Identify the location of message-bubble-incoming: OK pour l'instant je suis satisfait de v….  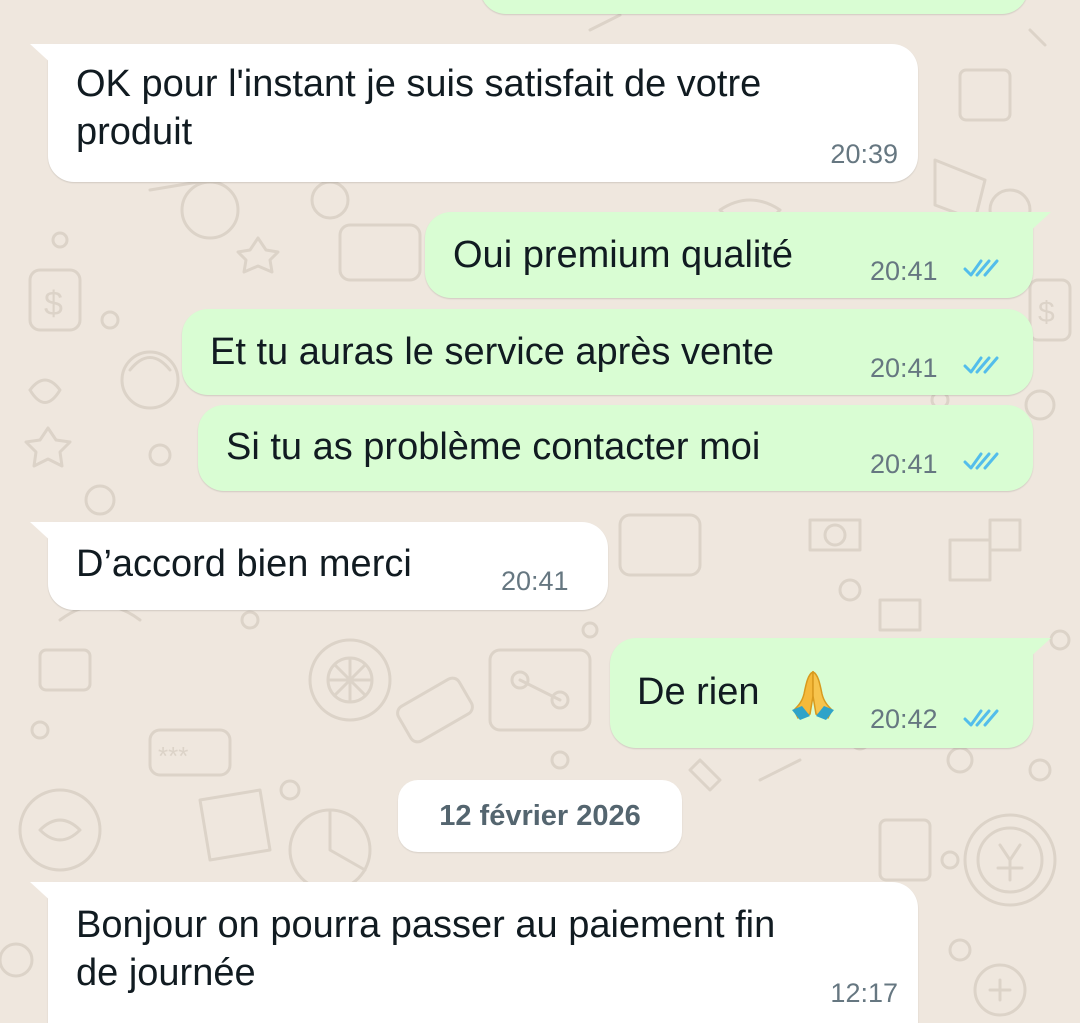
(483, 113).